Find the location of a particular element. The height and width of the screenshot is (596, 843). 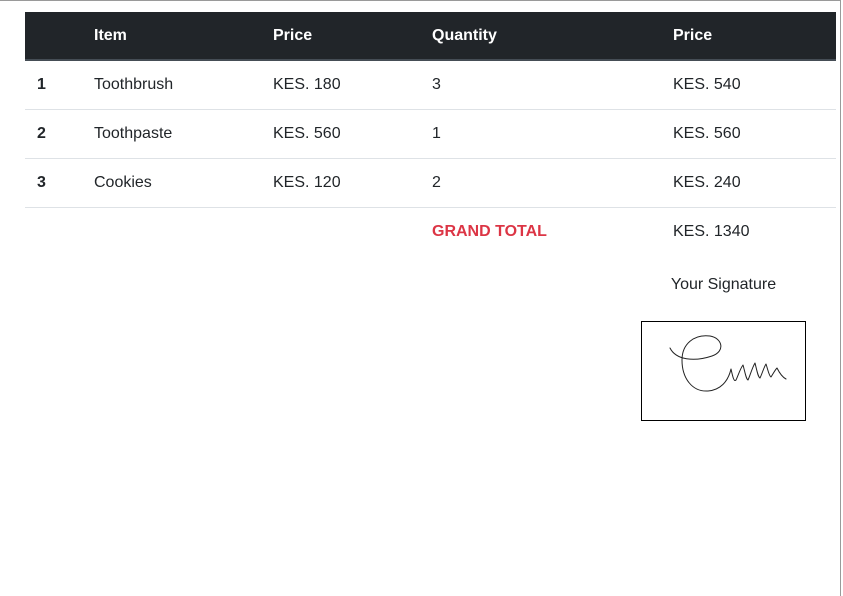

row-number: 1 is located at coordinates (53, 85).